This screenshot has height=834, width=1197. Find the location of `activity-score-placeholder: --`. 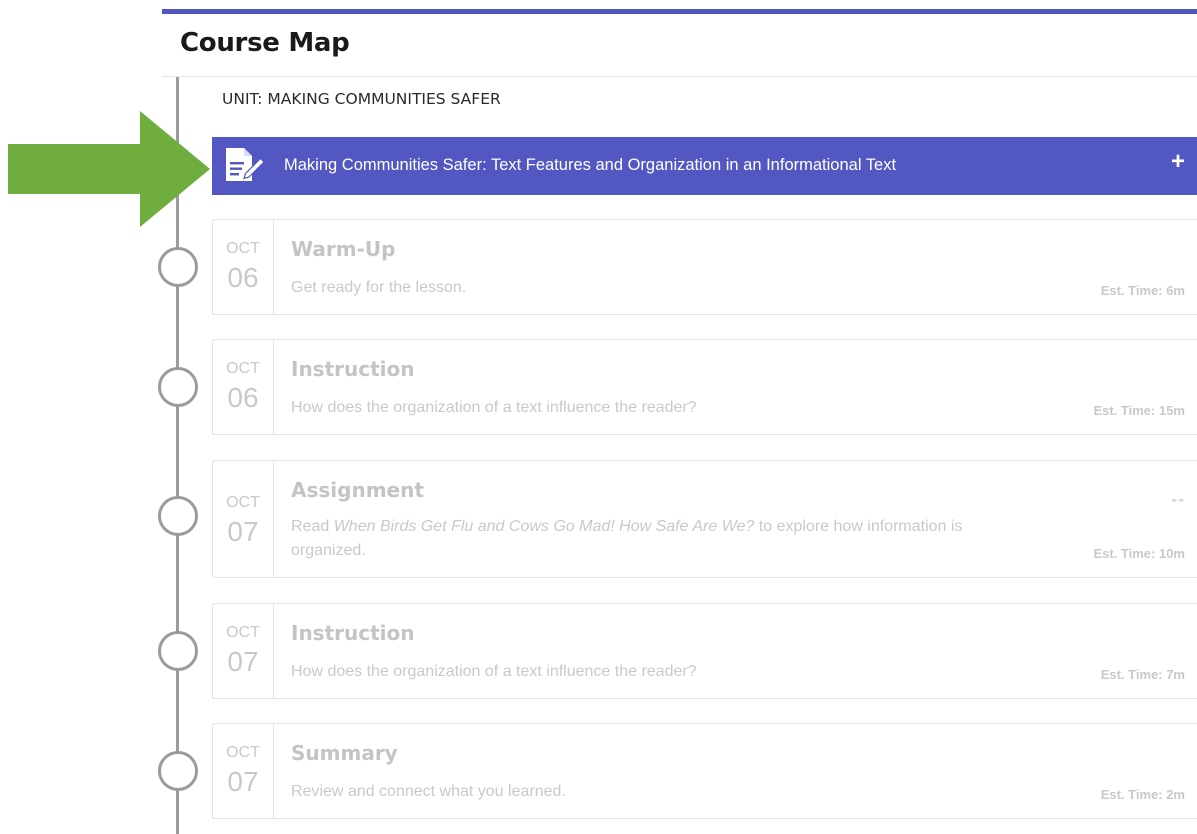

activity-score-placeholder: -- is located at coordinates (1178, 499).